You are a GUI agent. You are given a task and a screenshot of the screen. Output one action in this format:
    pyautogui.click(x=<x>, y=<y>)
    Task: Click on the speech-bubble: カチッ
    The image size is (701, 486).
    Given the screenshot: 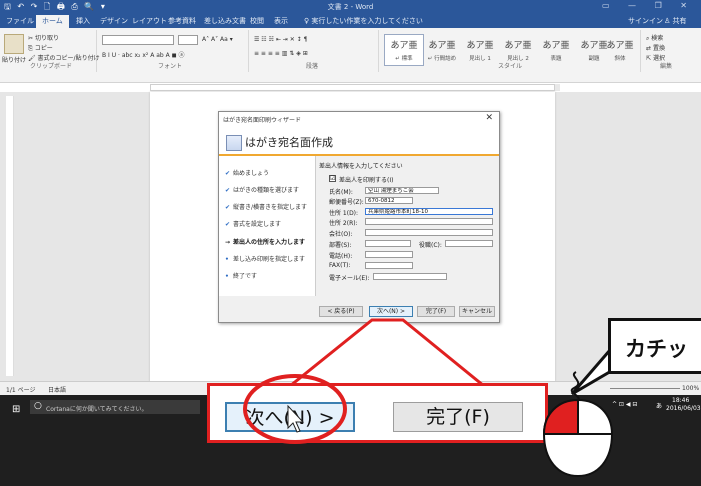 What is the action you would take?
    pyautogui.click(x=654, y=346)
    